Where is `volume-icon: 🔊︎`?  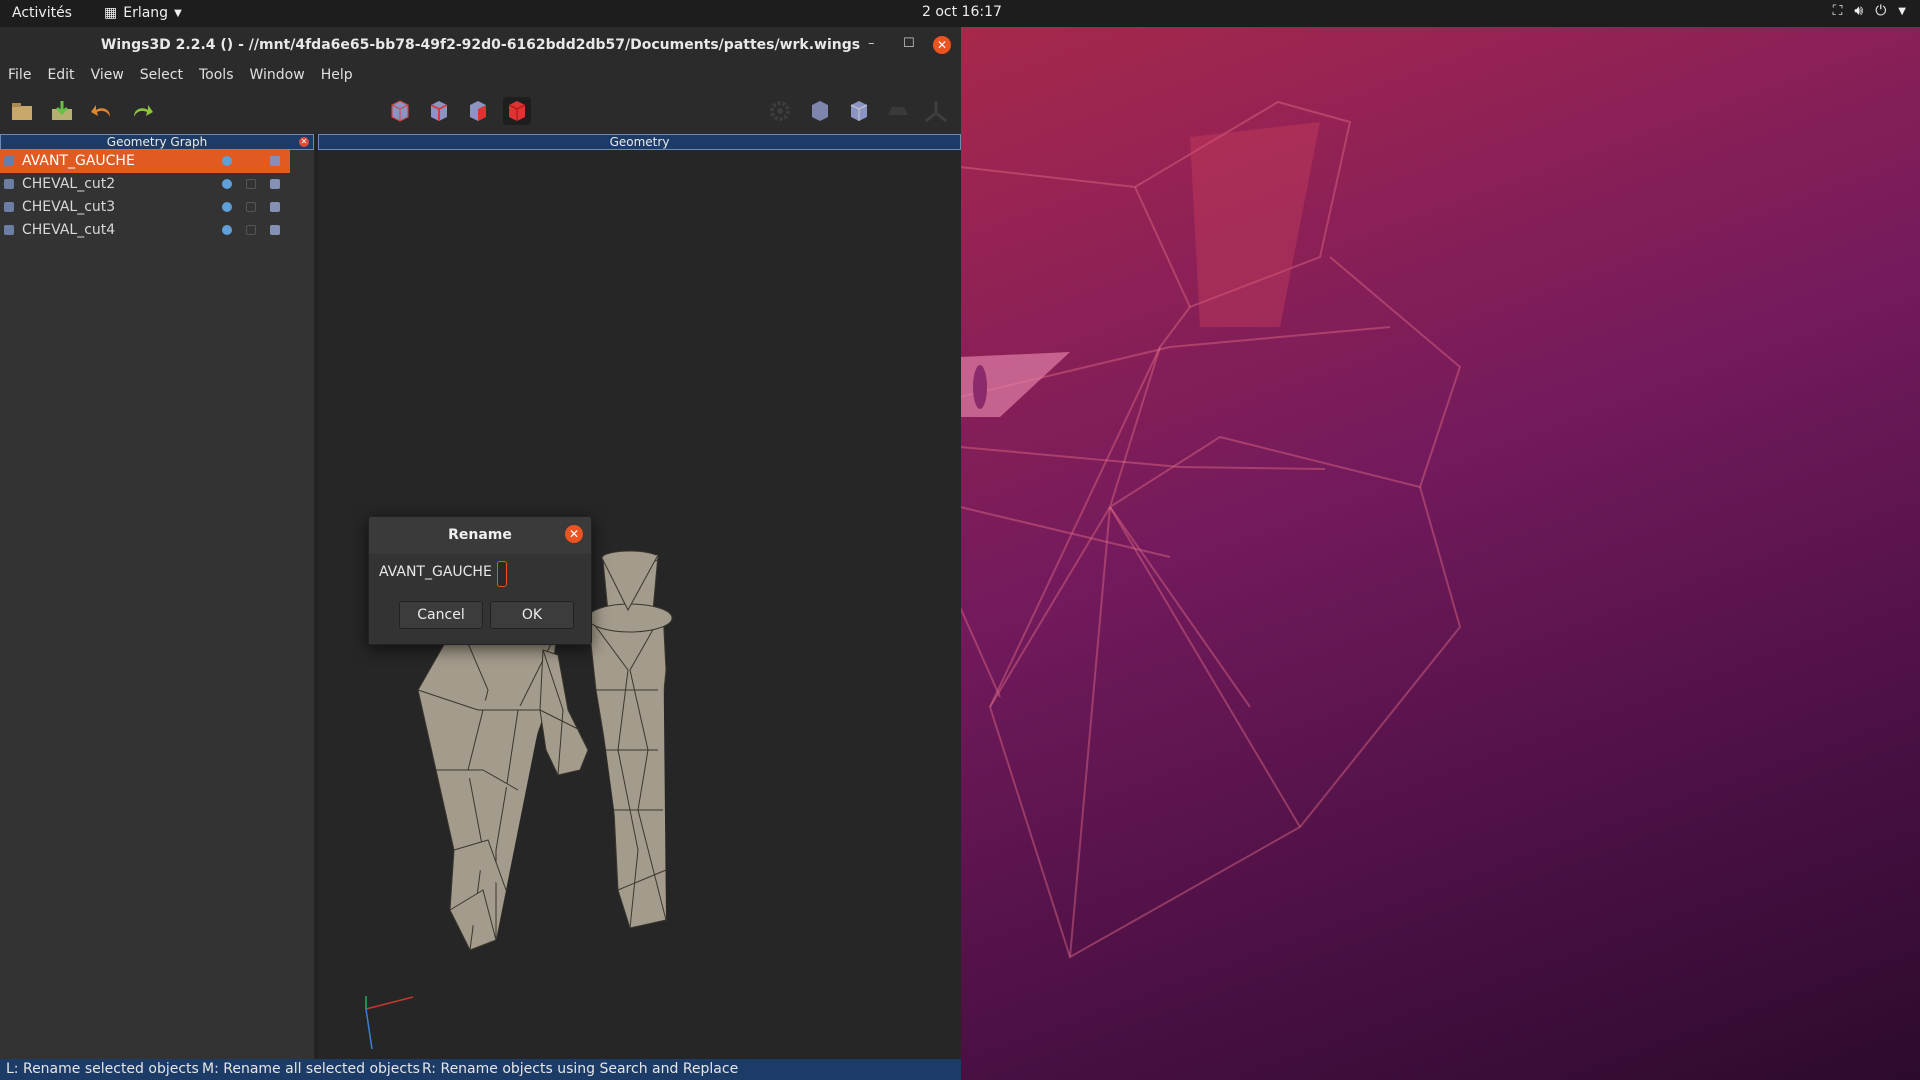 volume-icon: 🔊︎ is located at coordinates (1859, 11).